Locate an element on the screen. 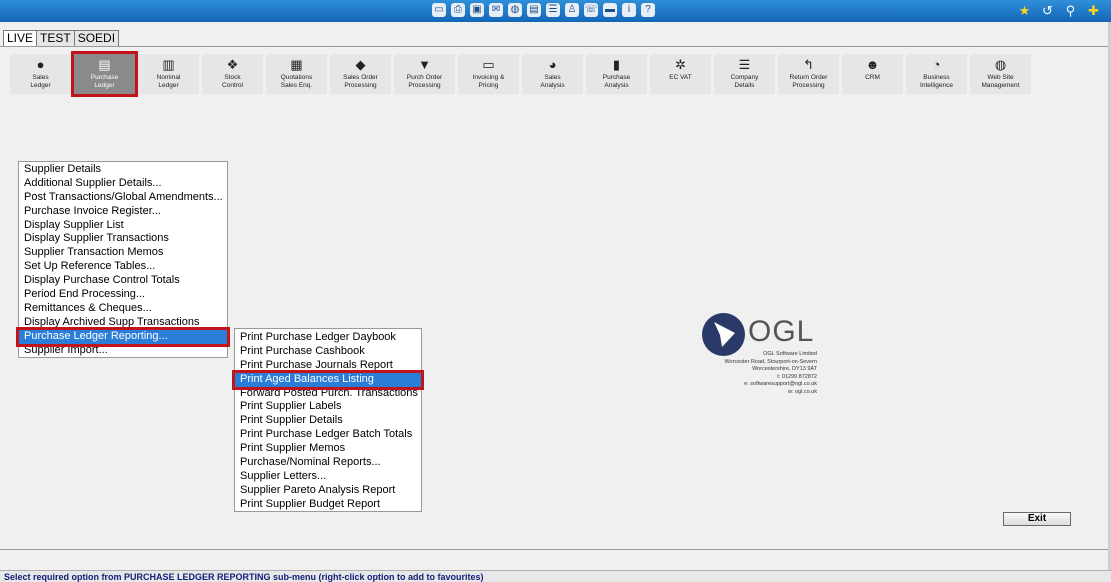 The image size is (1111, 582). module-purch-order-processing: ▼ Purch Order Processing is located at coordinates (424, 74).